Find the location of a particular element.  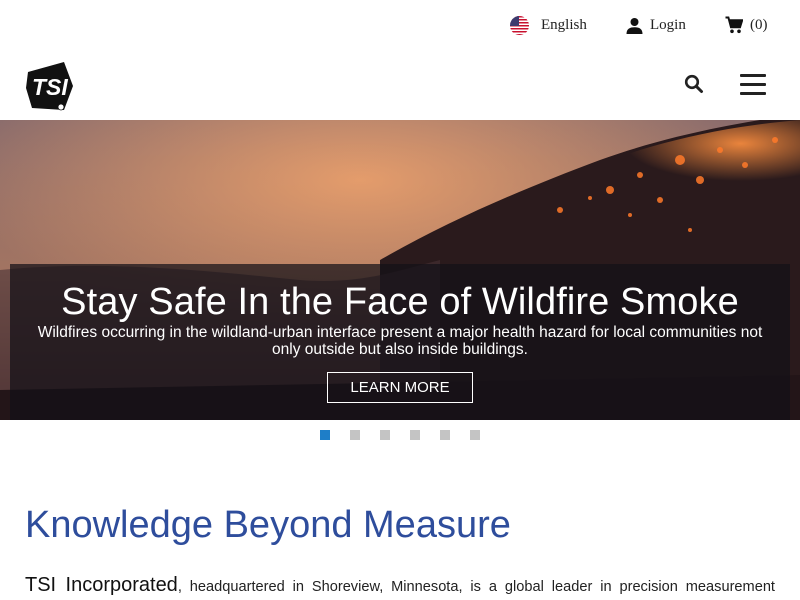

login-label: Login is located at coordinates (668, 24).